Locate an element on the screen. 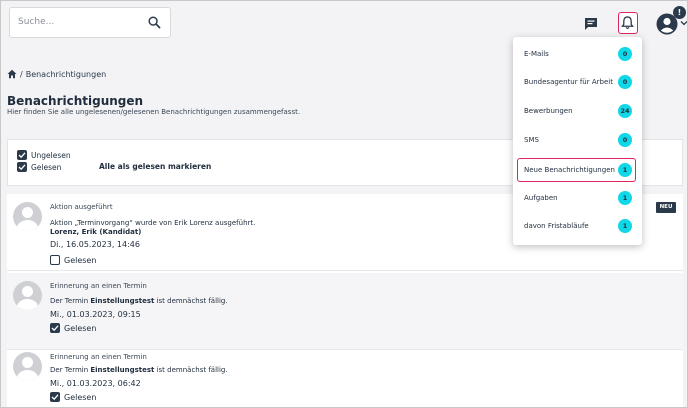  dropdown-item-sms: SMS 0 is located at coordinates (577, 140).